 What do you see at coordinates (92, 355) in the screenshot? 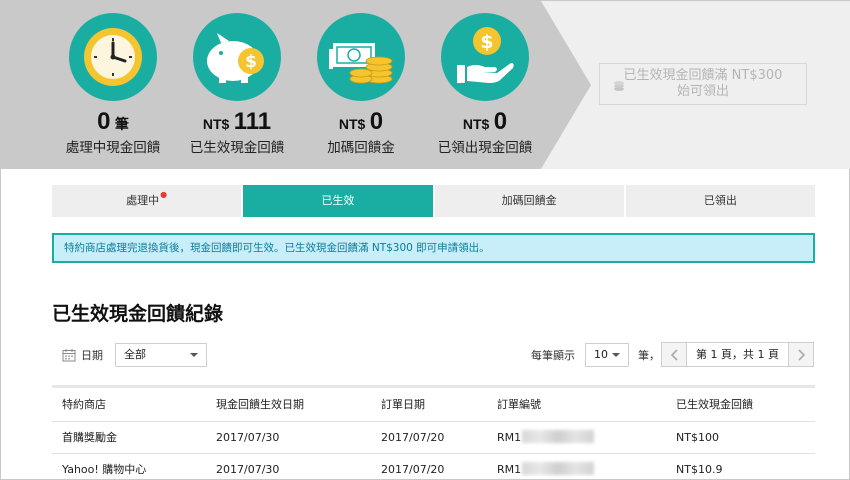
I see `date-filter-label: 日期` at bounding box center [92, 355].